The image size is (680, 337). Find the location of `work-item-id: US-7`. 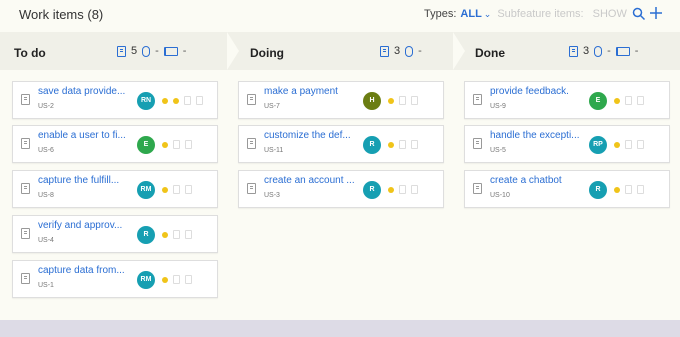

work-item-id: US-7 is located at coordinates (272, 106).